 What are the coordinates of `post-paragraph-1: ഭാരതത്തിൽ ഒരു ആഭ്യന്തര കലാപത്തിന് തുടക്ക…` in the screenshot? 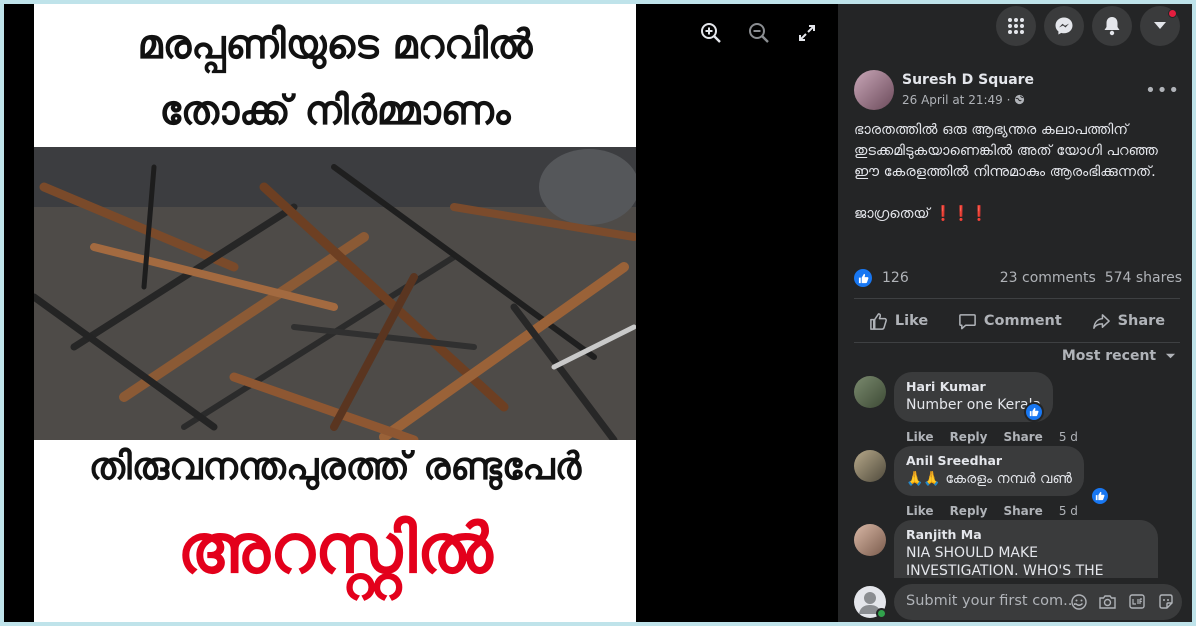 It's located at (1006, 151).